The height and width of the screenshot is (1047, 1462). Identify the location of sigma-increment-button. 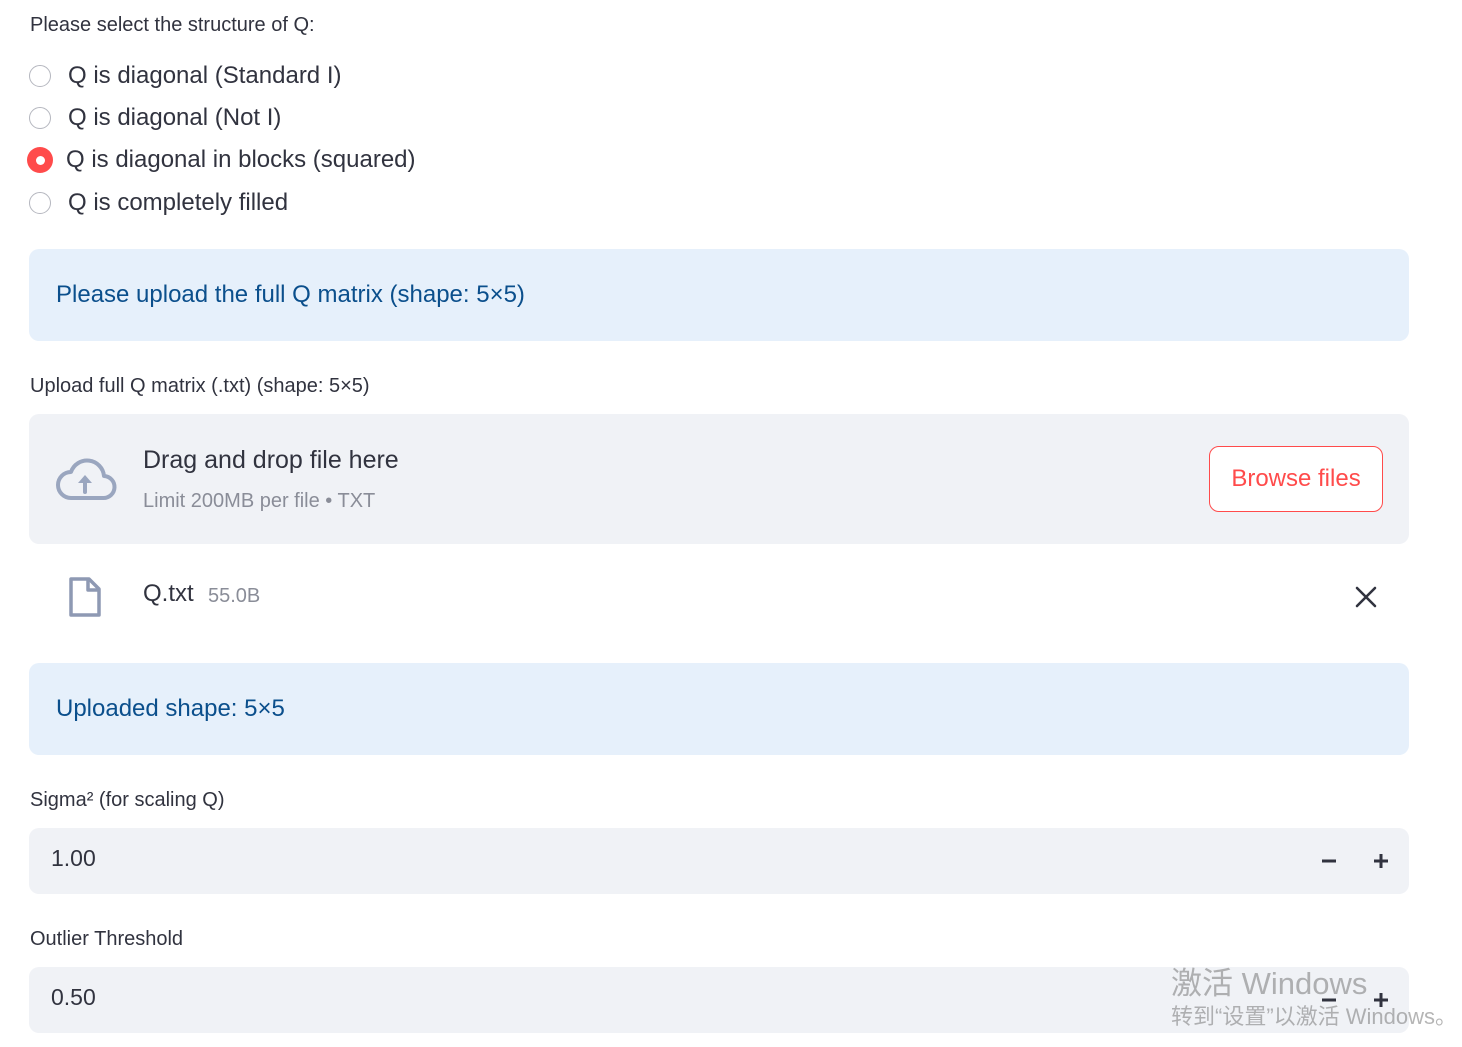
(1381, 861).